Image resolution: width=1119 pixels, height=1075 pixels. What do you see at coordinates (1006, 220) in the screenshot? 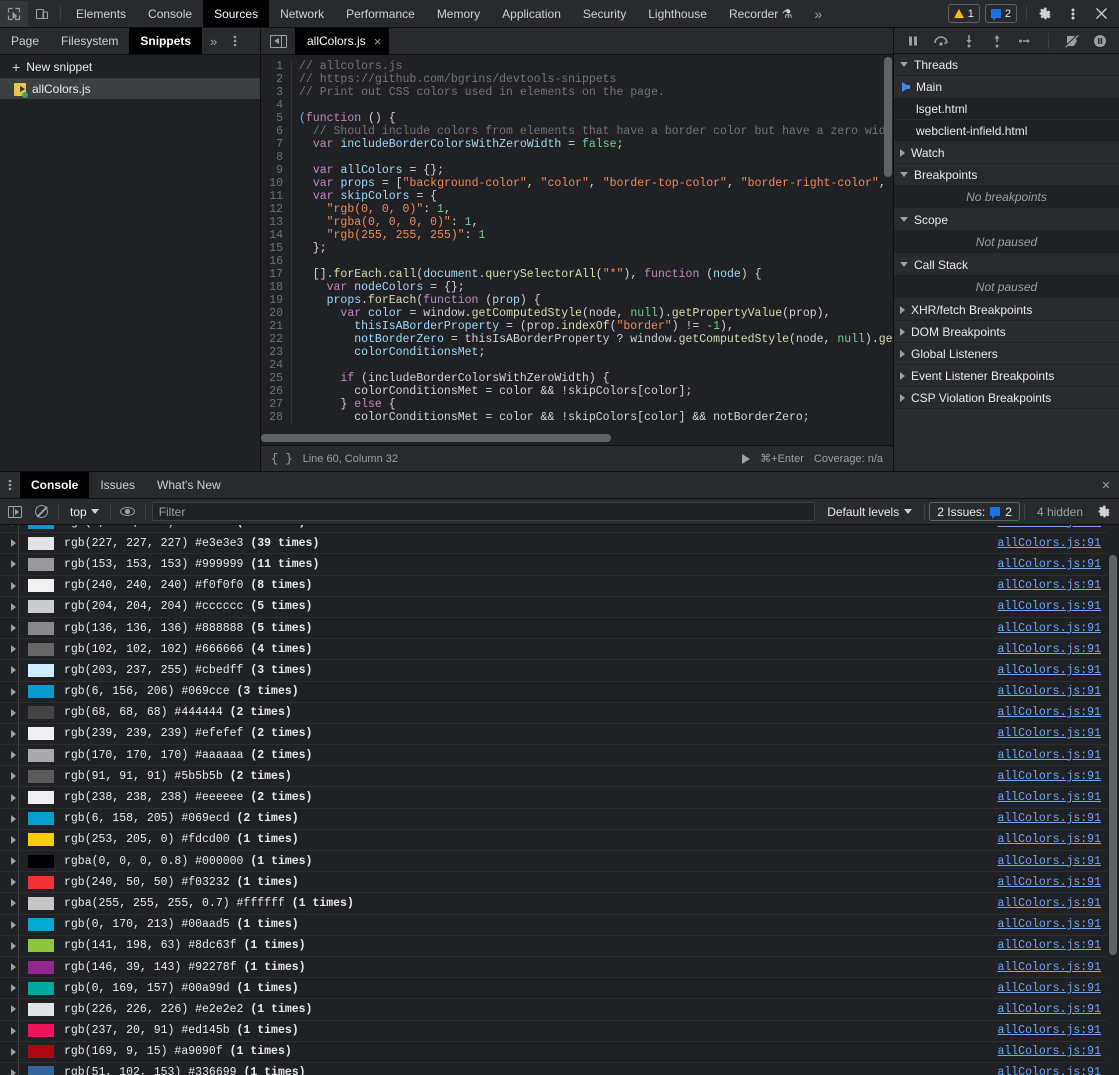
I see `debugger-section-scope: Scope` at bounding box center [1006, 220].